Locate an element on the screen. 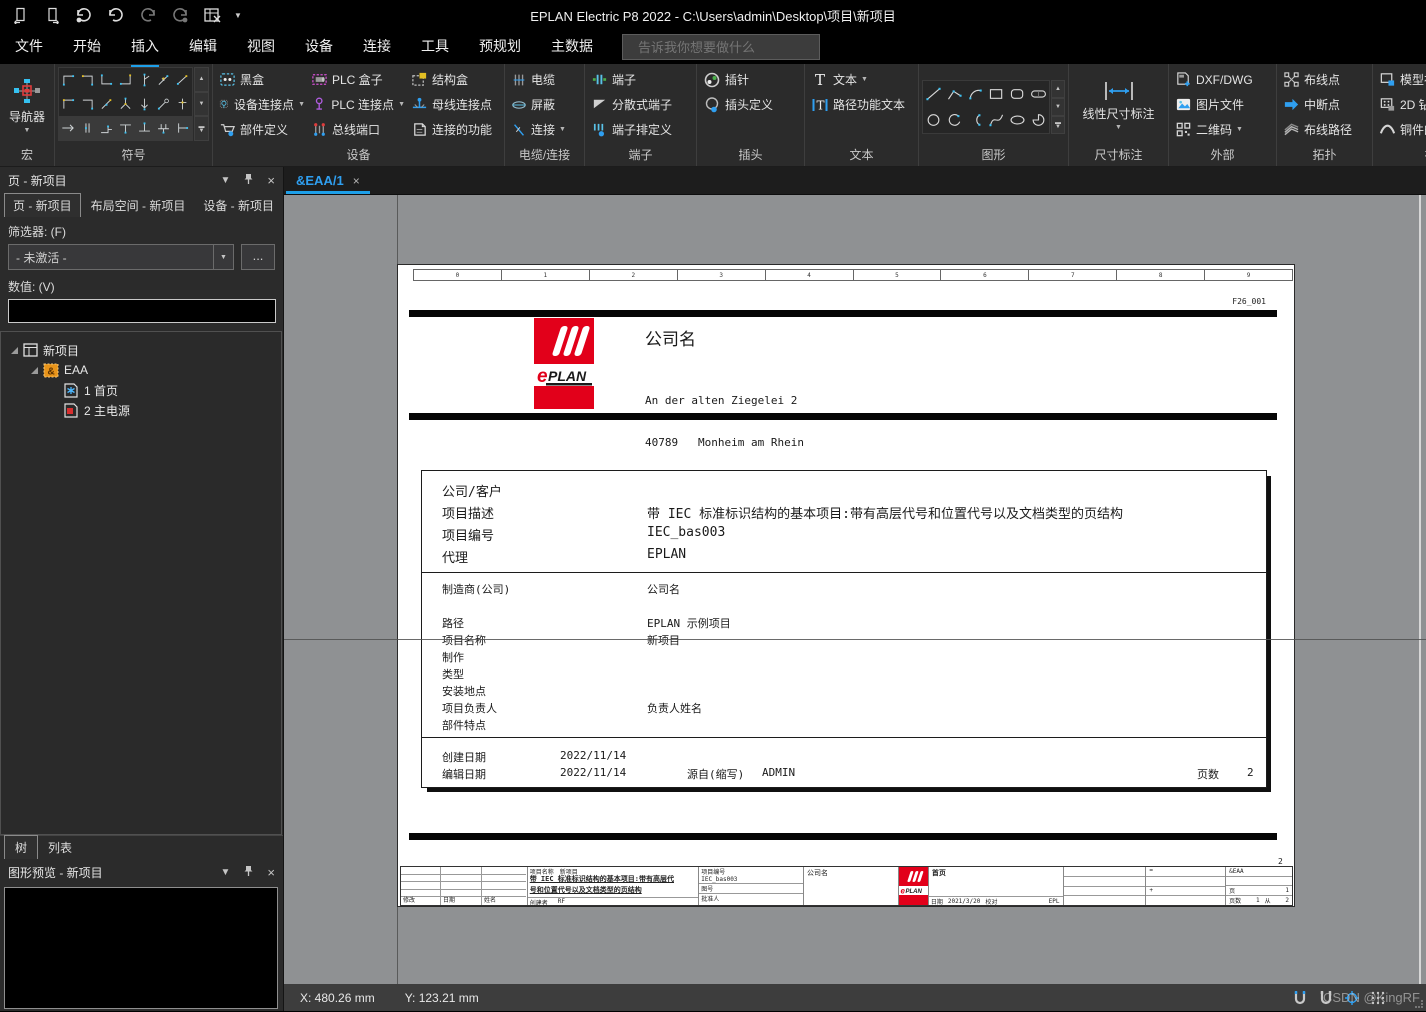  tab-close-icon: × is located at coordinates (356, 181).